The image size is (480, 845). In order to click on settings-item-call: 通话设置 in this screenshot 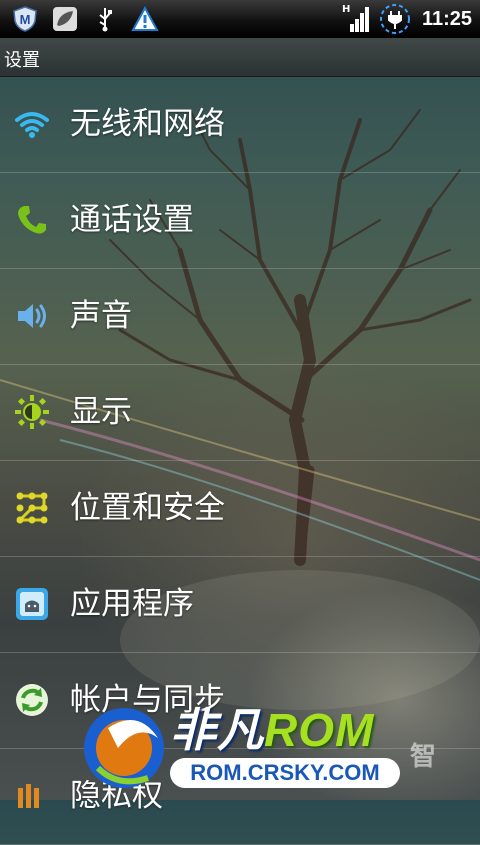, I will do `click(240, 221)`.